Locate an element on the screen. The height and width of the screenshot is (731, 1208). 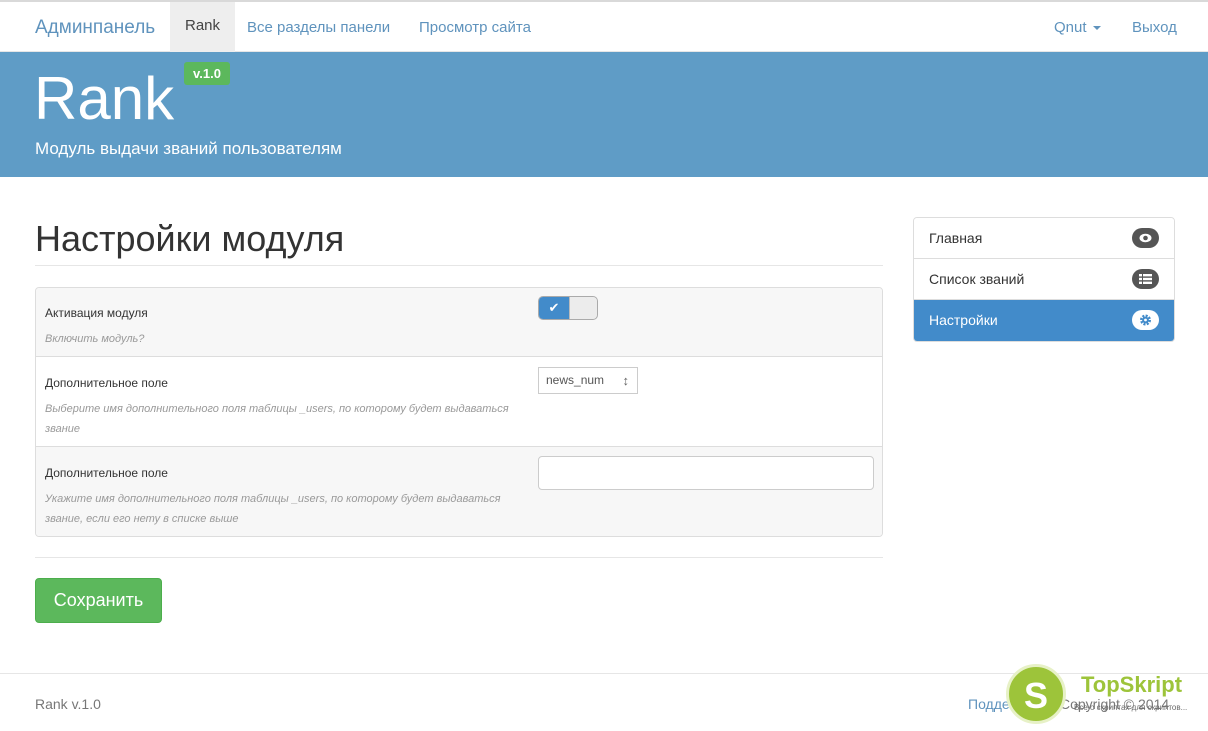
user-name: Qnut is located at coordinates (1070, 27).